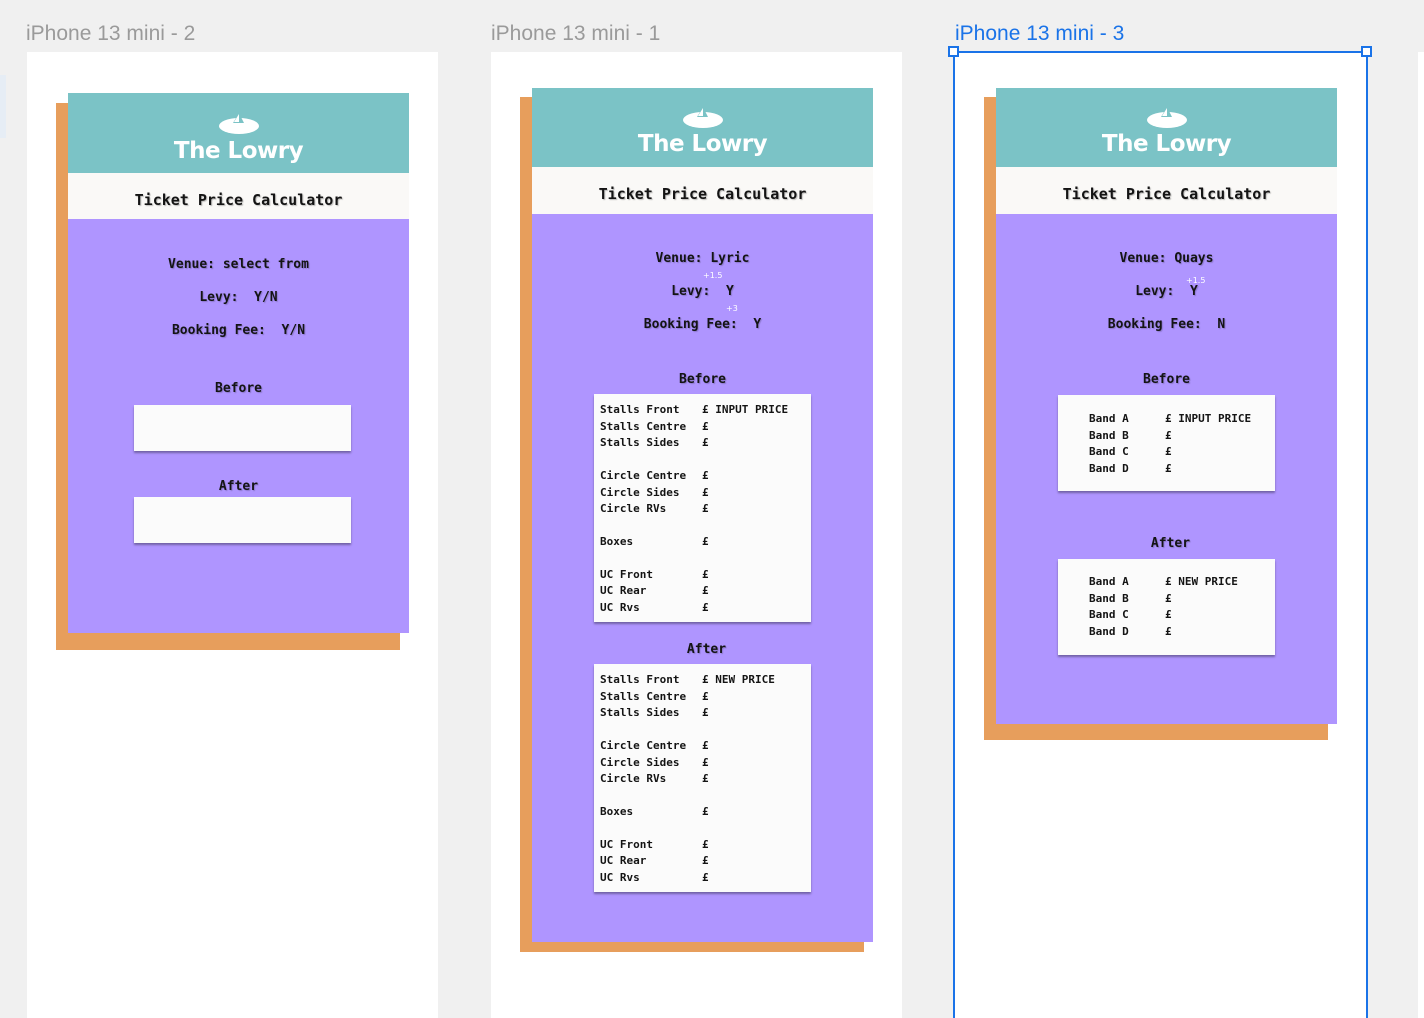 The image size is (1424, 1018). I want to click on venue-field: Venue: Quays, so click(1166, 258).